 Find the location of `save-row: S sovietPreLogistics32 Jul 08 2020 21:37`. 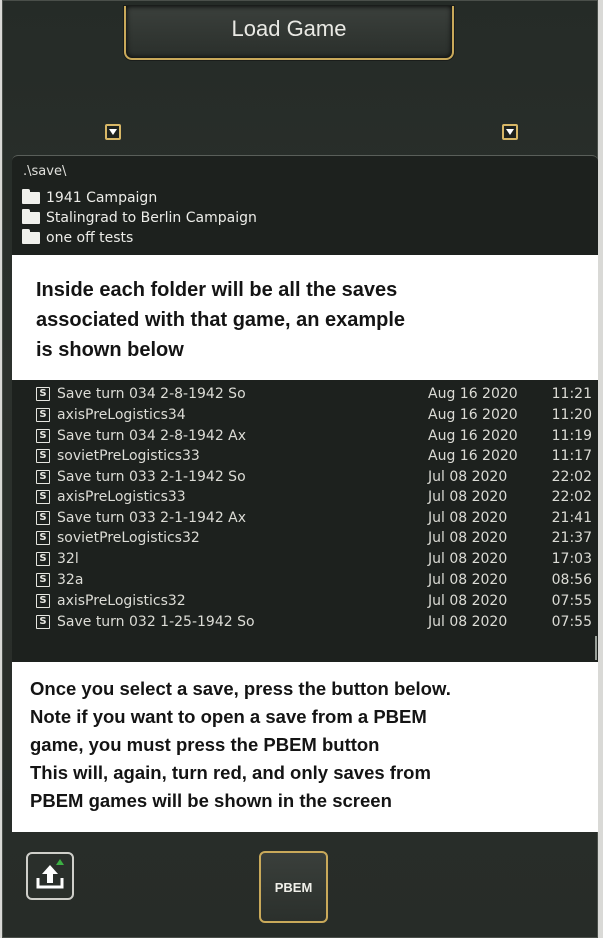

save-row: S sovietPreLogistics32 Jul 08 2020 21:37 is located at coordinates (314, 538).